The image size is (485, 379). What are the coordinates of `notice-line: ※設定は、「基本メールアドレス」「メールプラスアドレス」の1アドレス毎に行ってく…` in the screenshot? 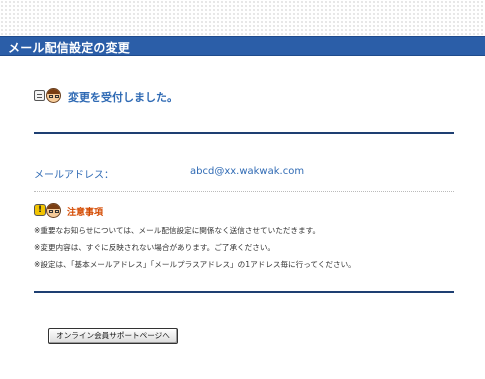 It's located at (195, 264).